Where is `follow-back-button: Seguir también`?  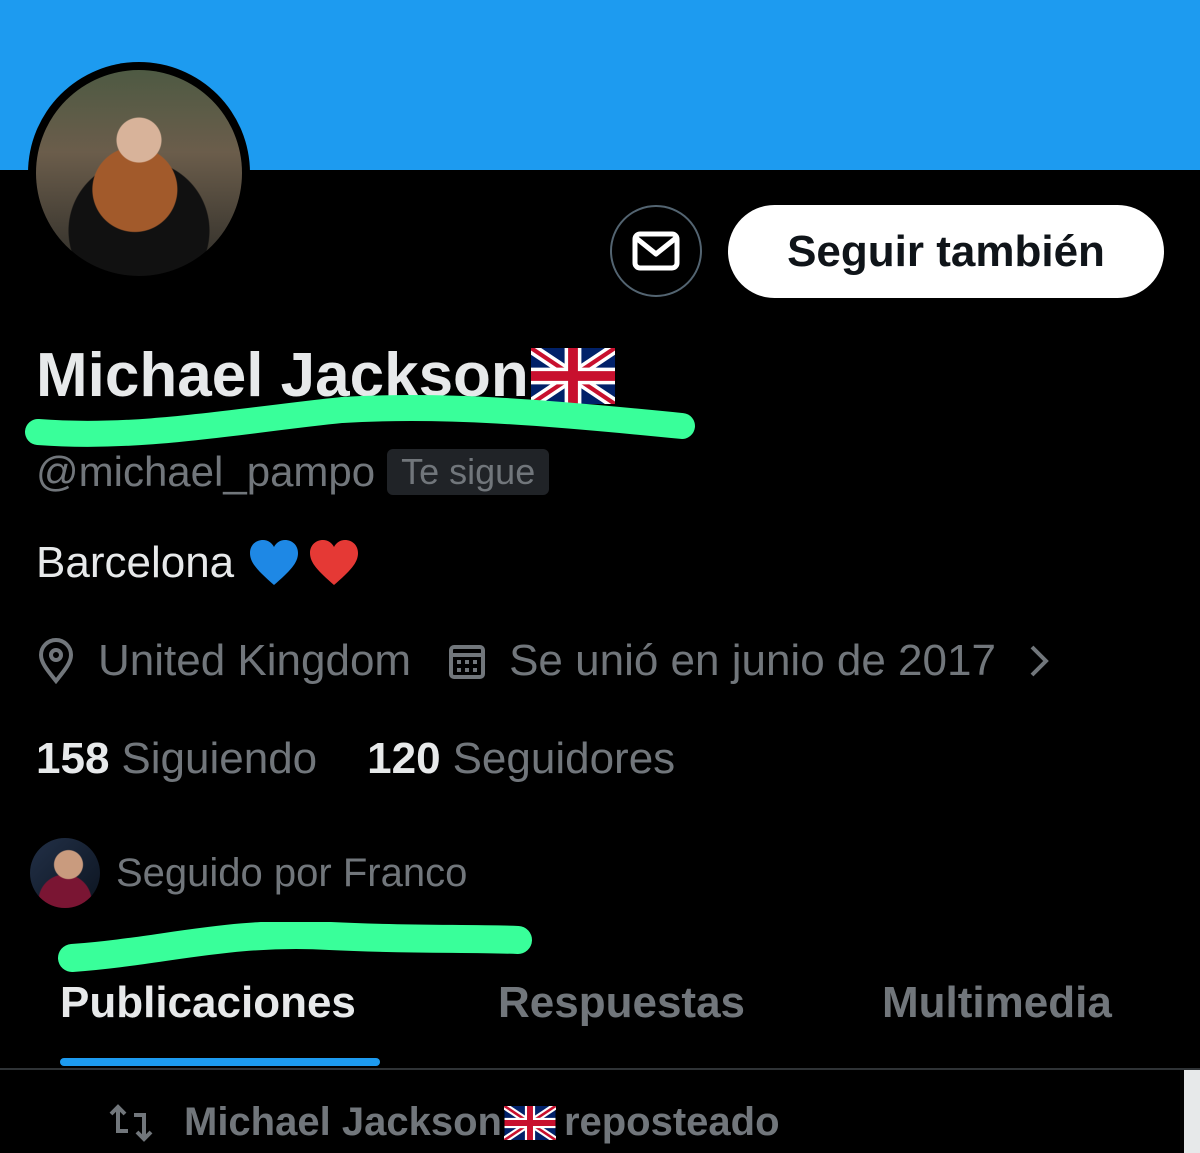
follow-back-button: Seguir también is located at coordinates (946, 251).